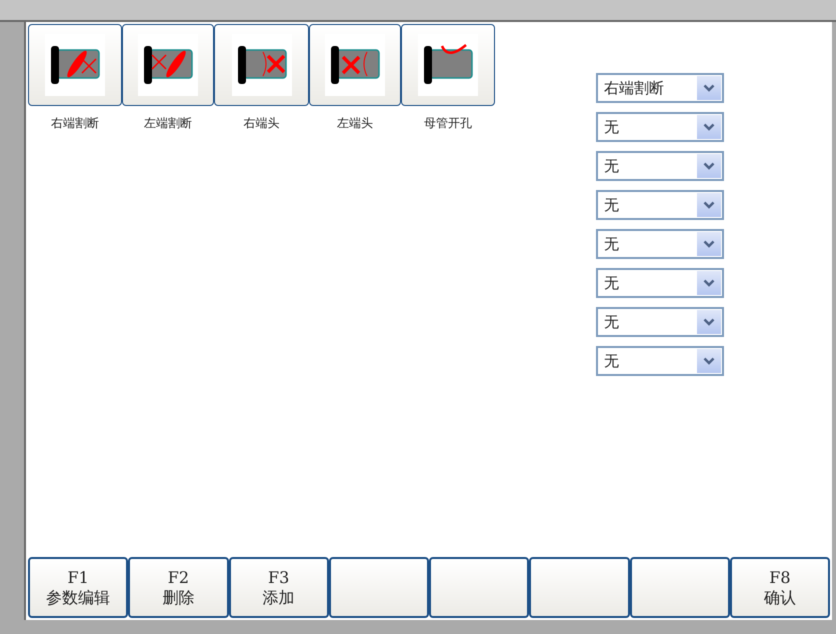 This screenshot has width=836, height=634. What do you see at coordinates (262, 123) in the screenshot?
I see `tool-label: 右端头` at bounding box center [262, 123].